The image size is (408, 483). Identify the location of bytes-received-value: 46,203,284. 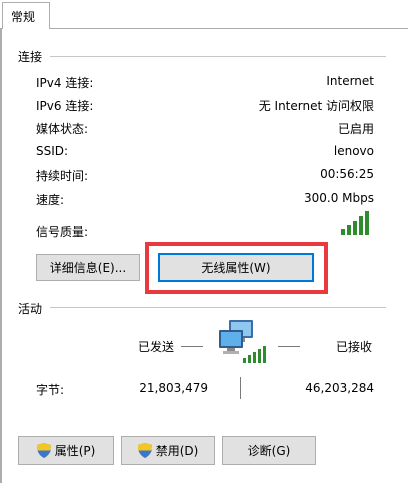
(339, 388).